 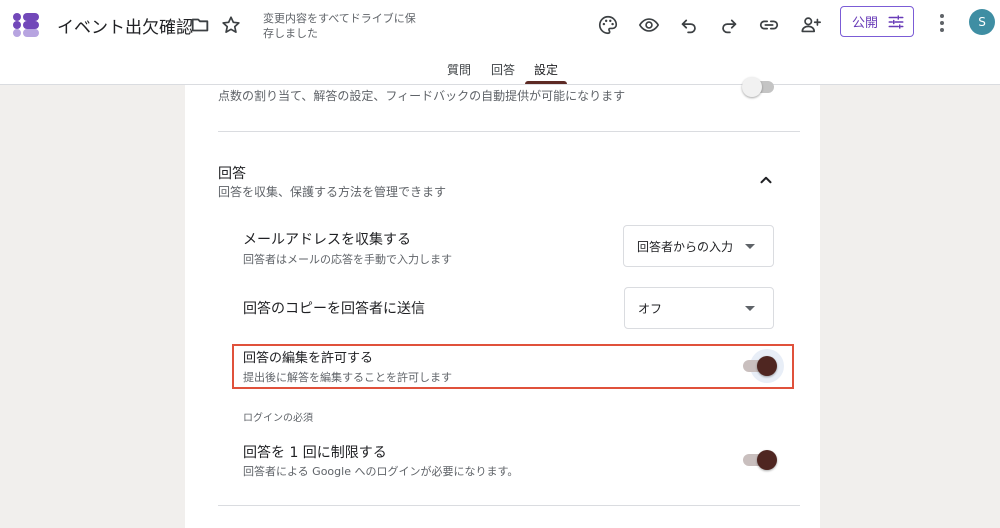 What do you see at coordinates (729, 25) in the screenshot?
I see `redo-icon` at bounding box center [729, 25].